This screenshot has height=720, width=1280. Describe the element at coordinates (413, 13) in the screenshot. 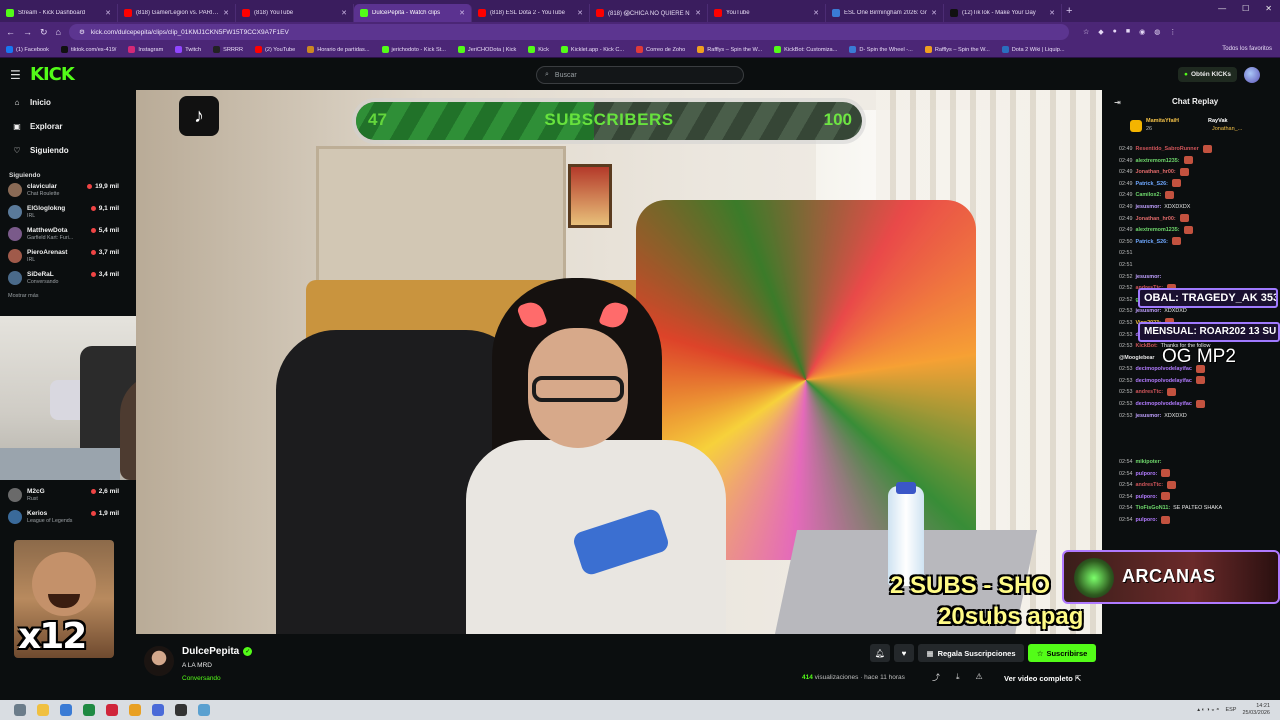

I see `browser-tab: DulcePepita - Watch clips ✕` at that location.